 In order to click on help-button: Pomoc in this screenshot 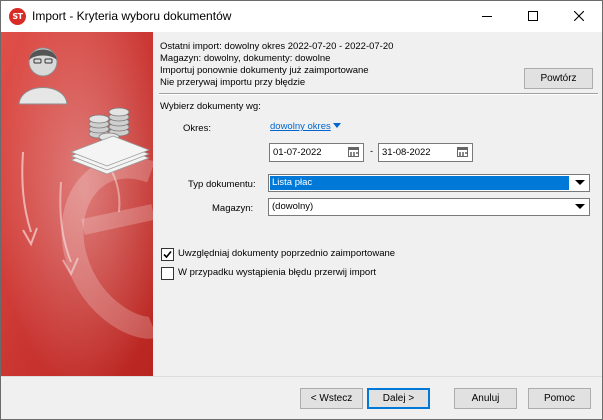, I will do `click(559, 398)`.